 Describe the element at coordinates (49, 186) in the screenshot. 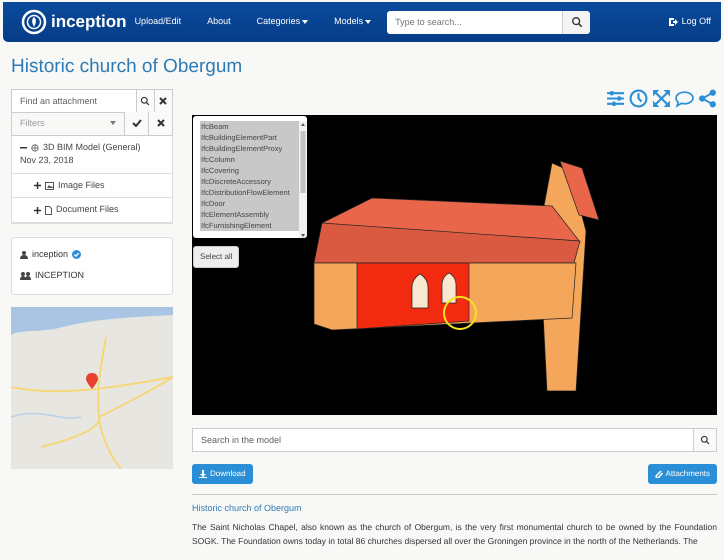

I see `image-icon` at that location.